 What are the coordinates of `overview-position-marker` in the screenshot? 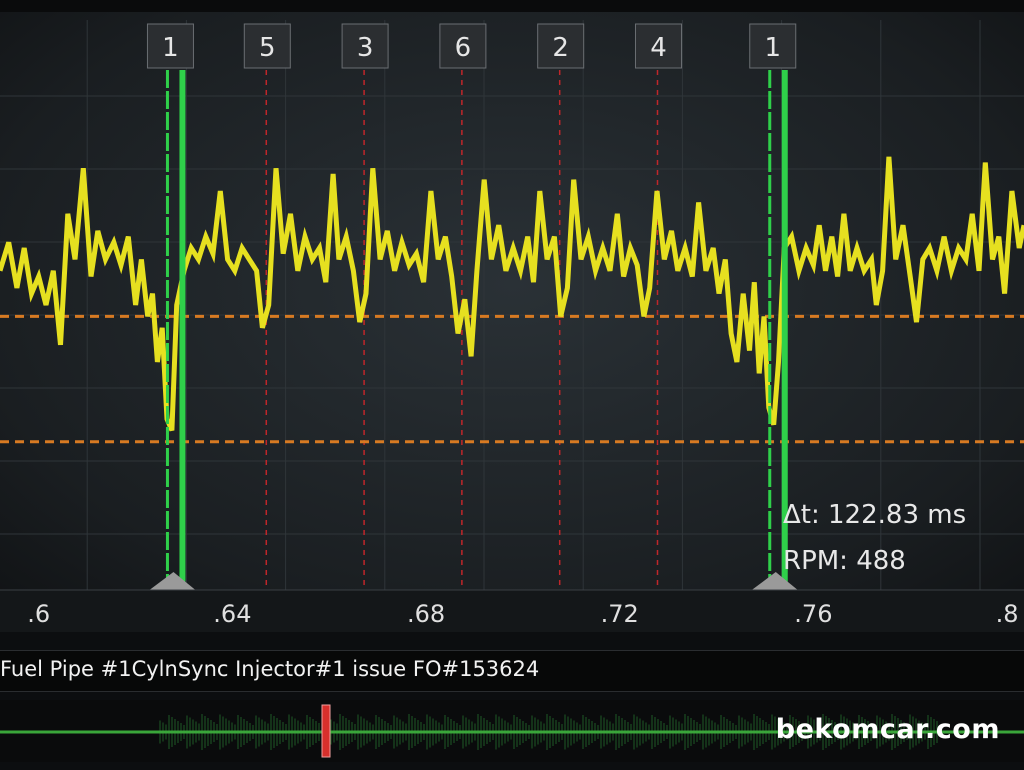 It's located at (326, 731).